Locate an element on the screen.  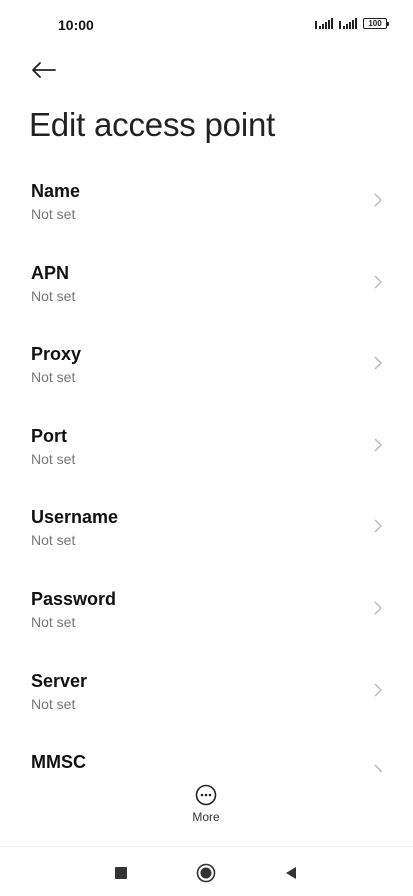
recents-button is located at coordinates (121, 873).